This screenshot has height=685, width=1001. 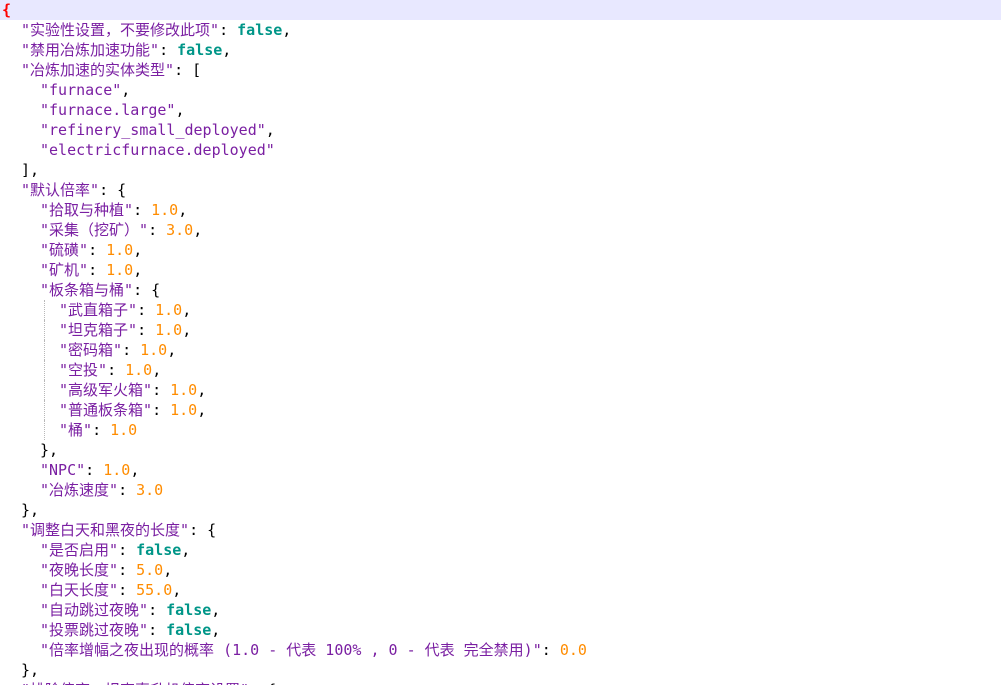 I want to click on code-line: "普通板条箱": 1.0,, so click(x=500, y=410).